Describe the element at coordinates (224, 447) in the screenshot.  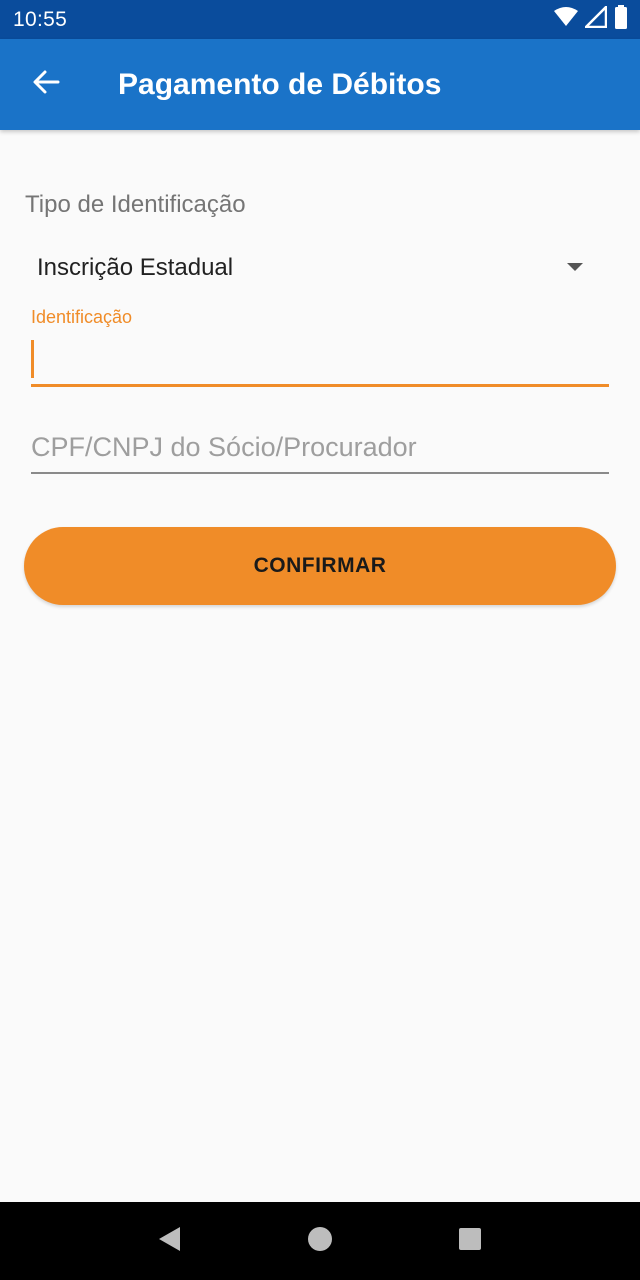
I see `partner-document-placeholder: CPF/CNPJ do Sócio/Procurador` at that location.